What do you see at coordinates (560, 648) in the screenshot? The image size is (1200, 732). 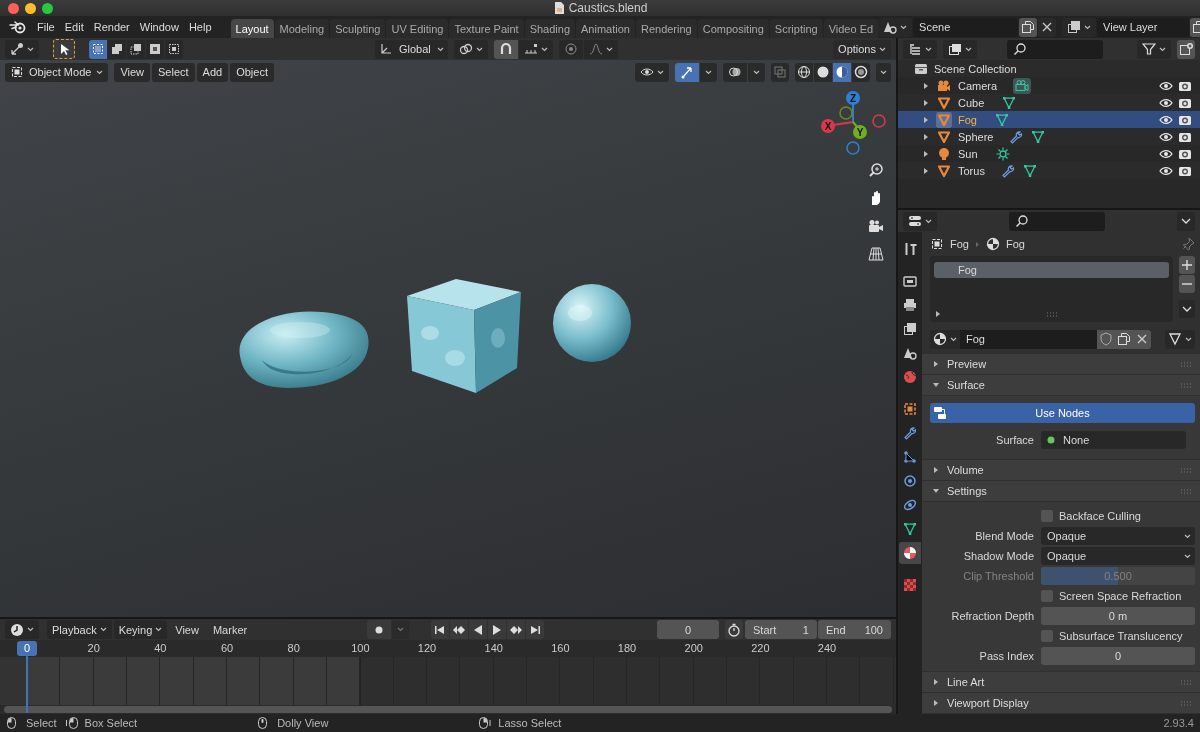 I see `frame-number: 160` at bounding box center [560, 648].